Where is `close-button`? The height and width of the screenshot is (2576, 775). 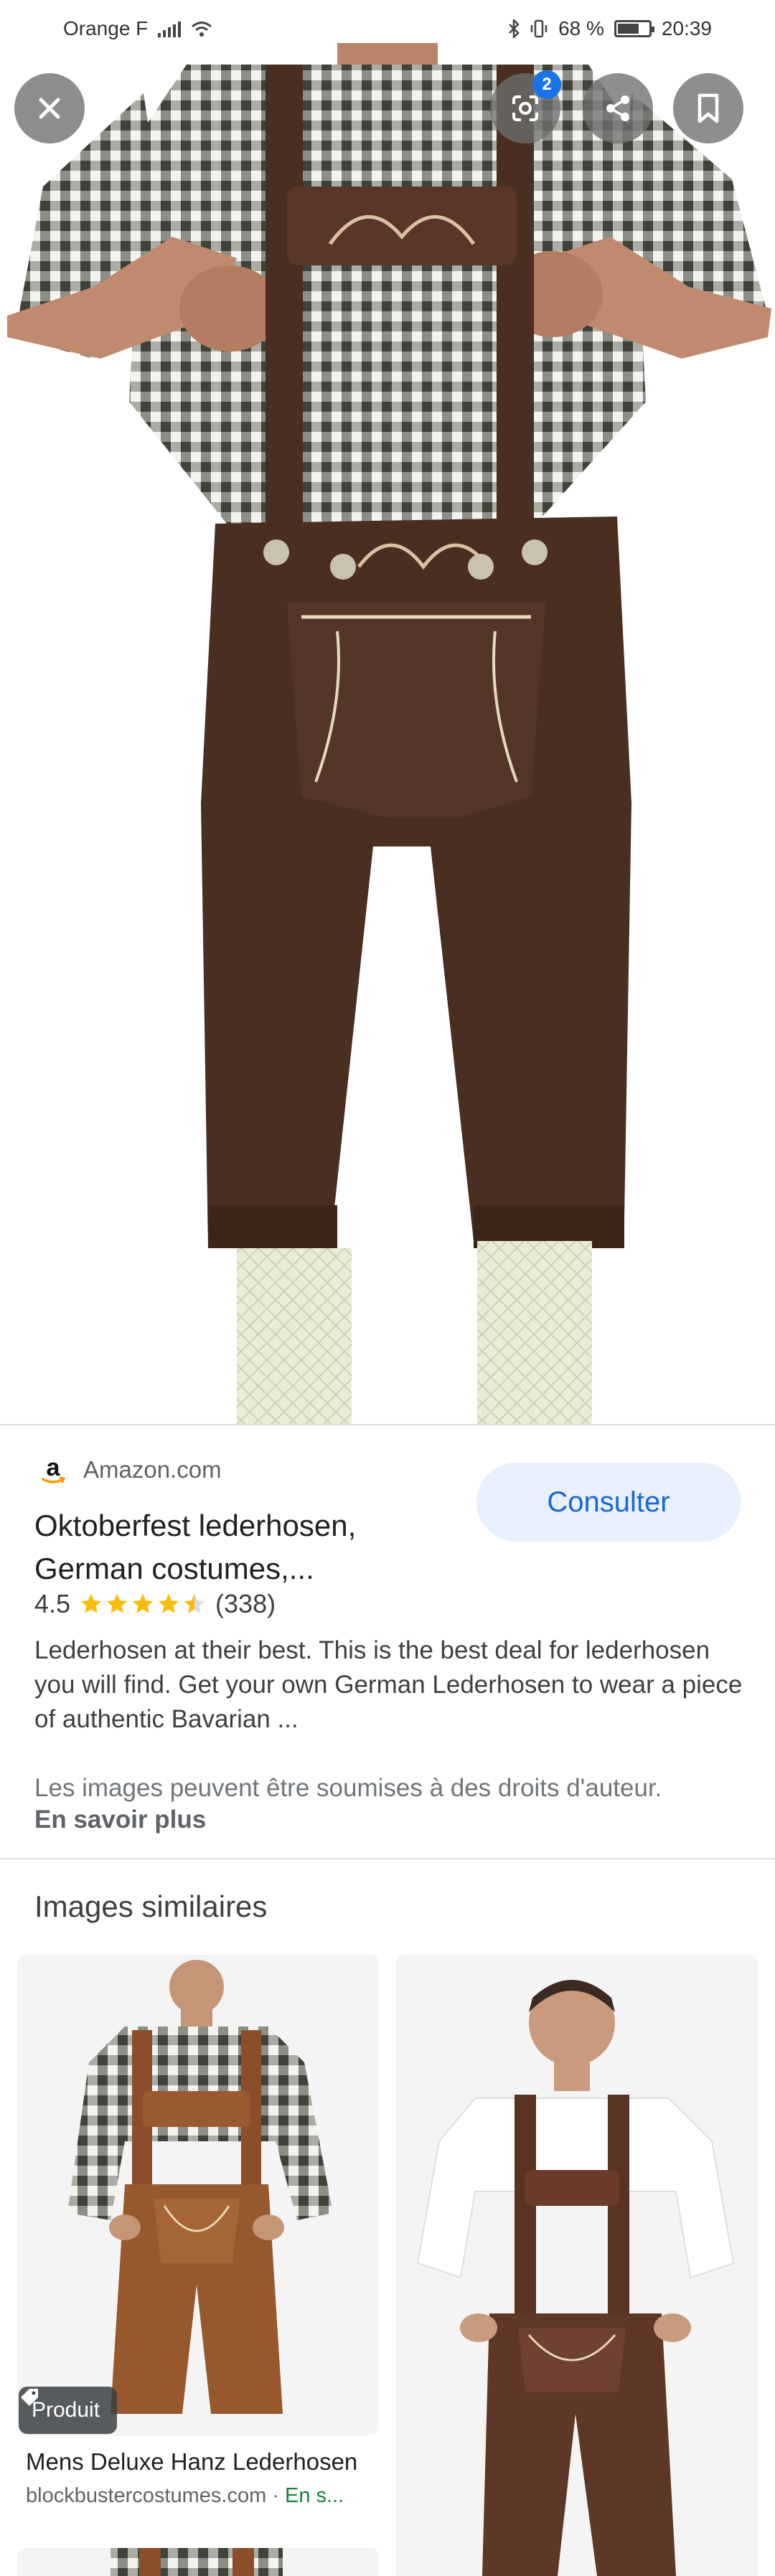
close-button is located at coordinates (49, 108).